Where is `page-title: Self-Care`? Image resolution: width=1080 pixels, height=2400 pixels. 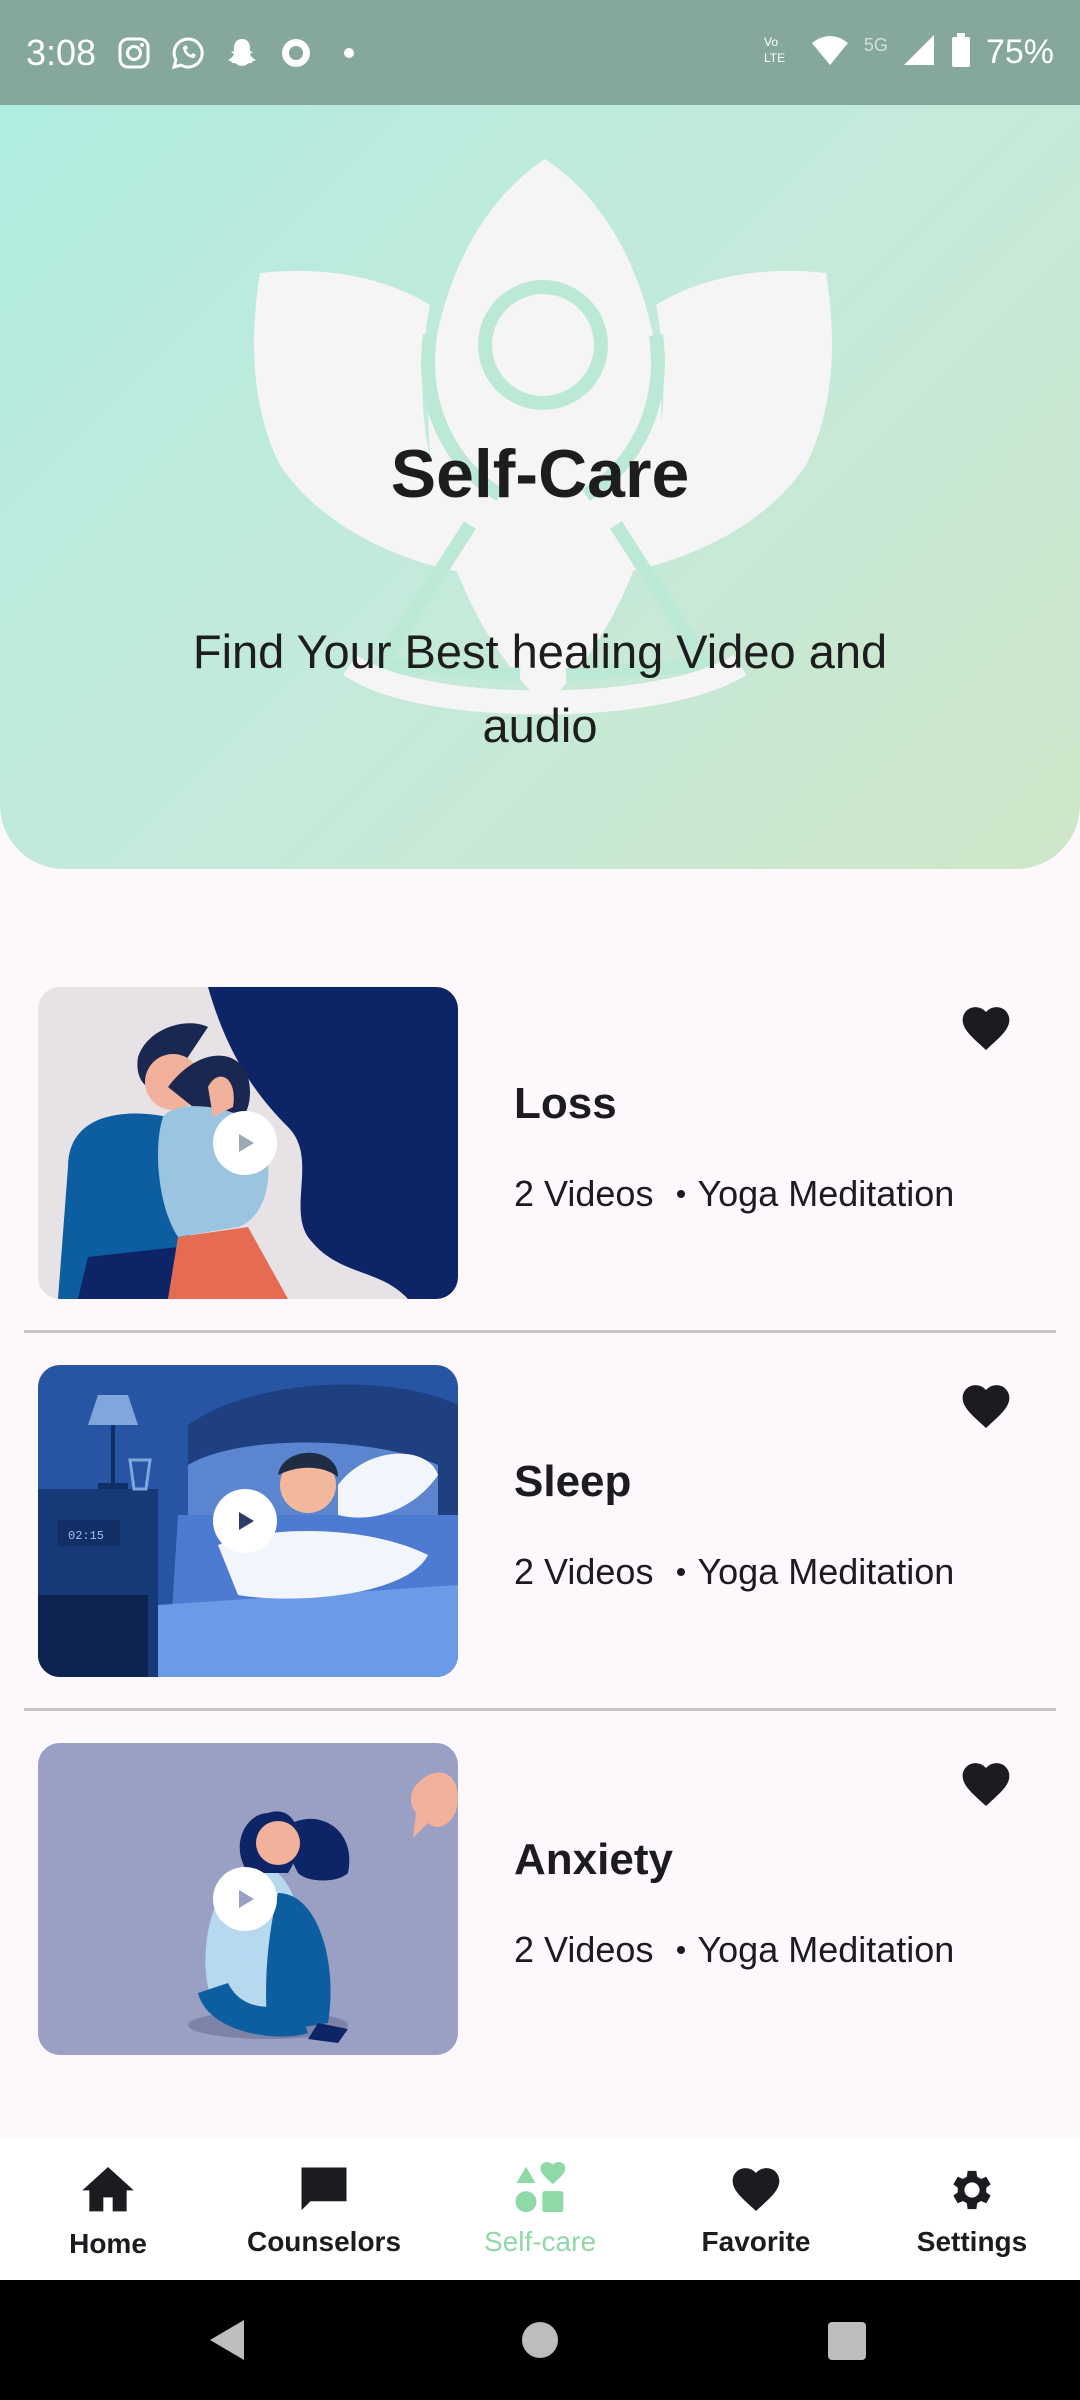 page-title: Self-Care is located at coordinates (540, 474).